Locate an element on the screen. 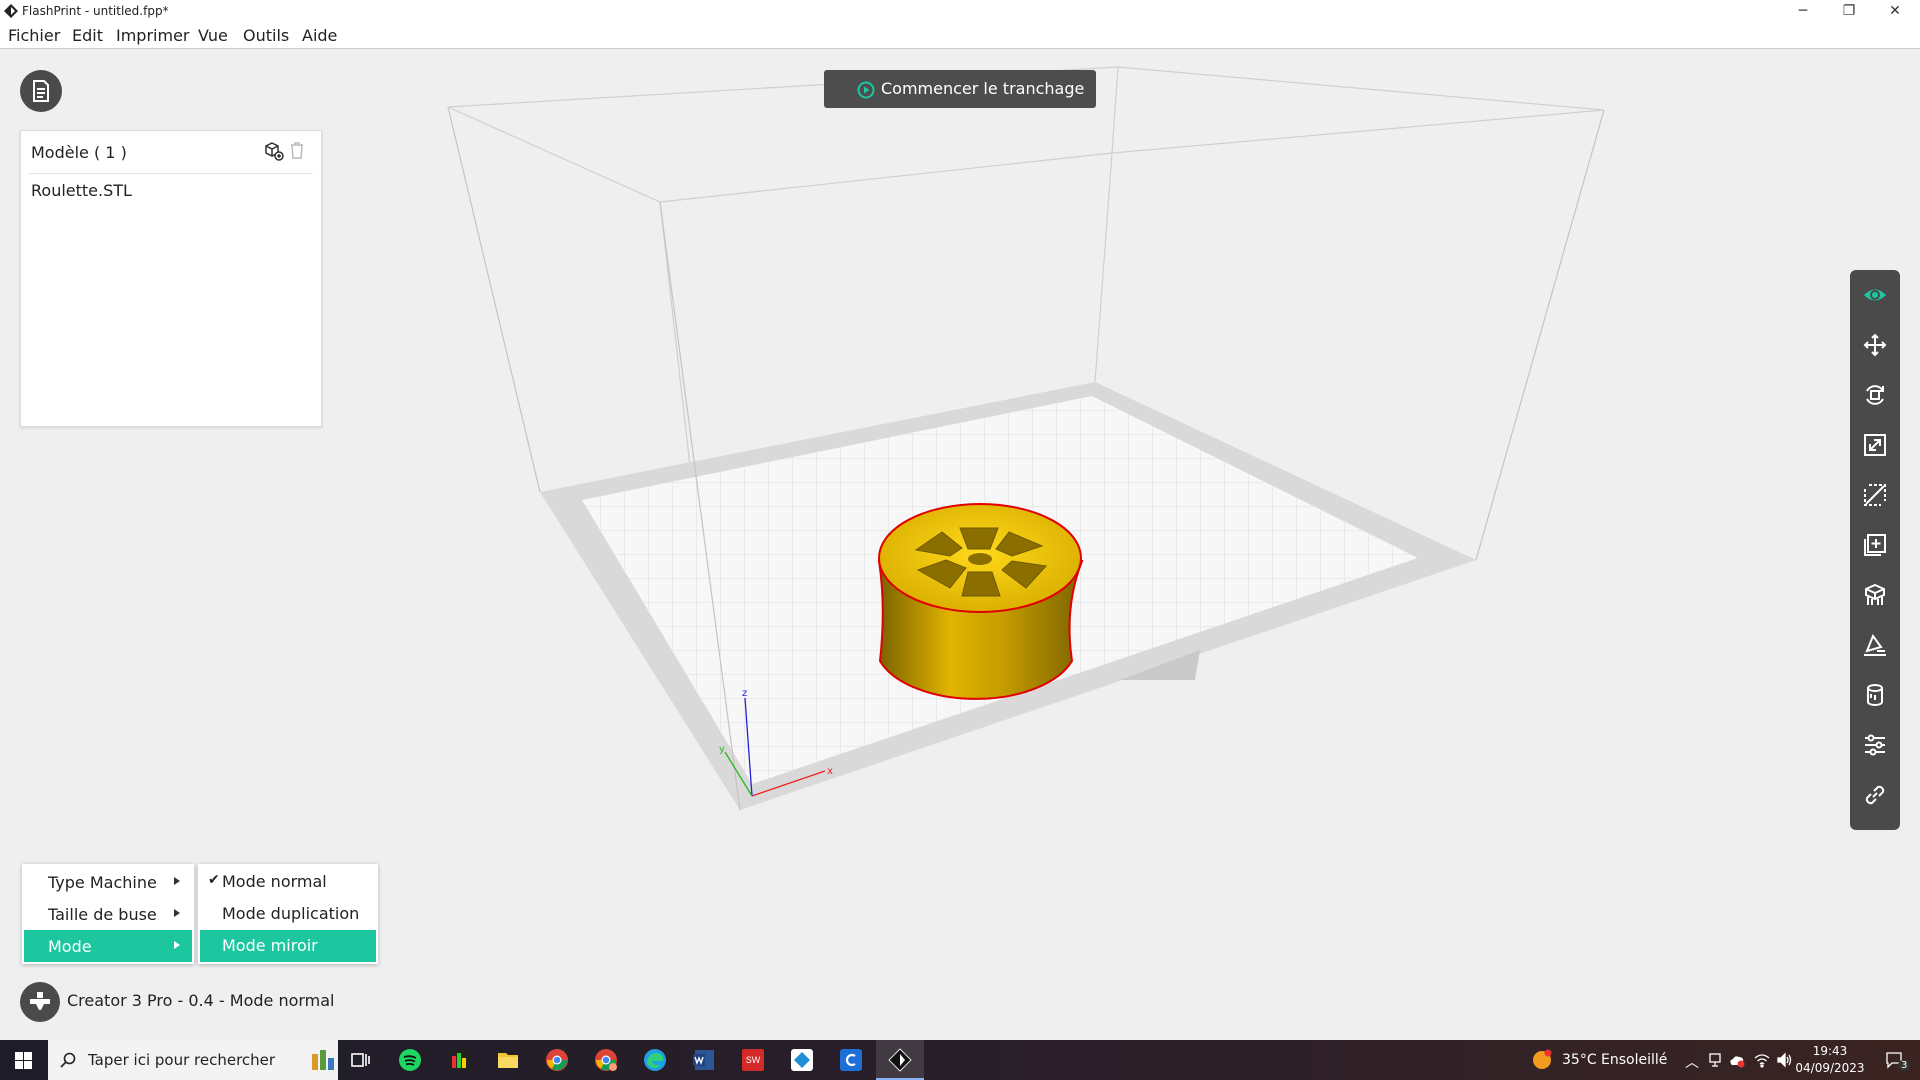  edge-icon is located at coordinates (655, 1060).